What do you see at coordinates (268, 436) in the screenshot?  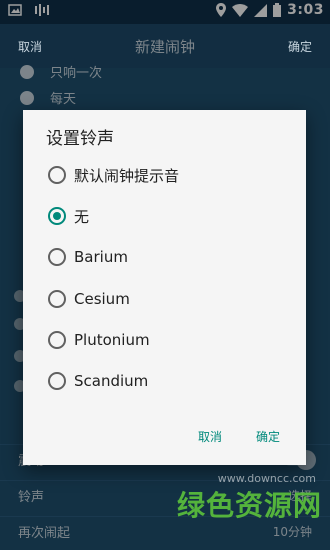 I see `dialog-confirm-button: 确定` at bounding box center [268, 436].